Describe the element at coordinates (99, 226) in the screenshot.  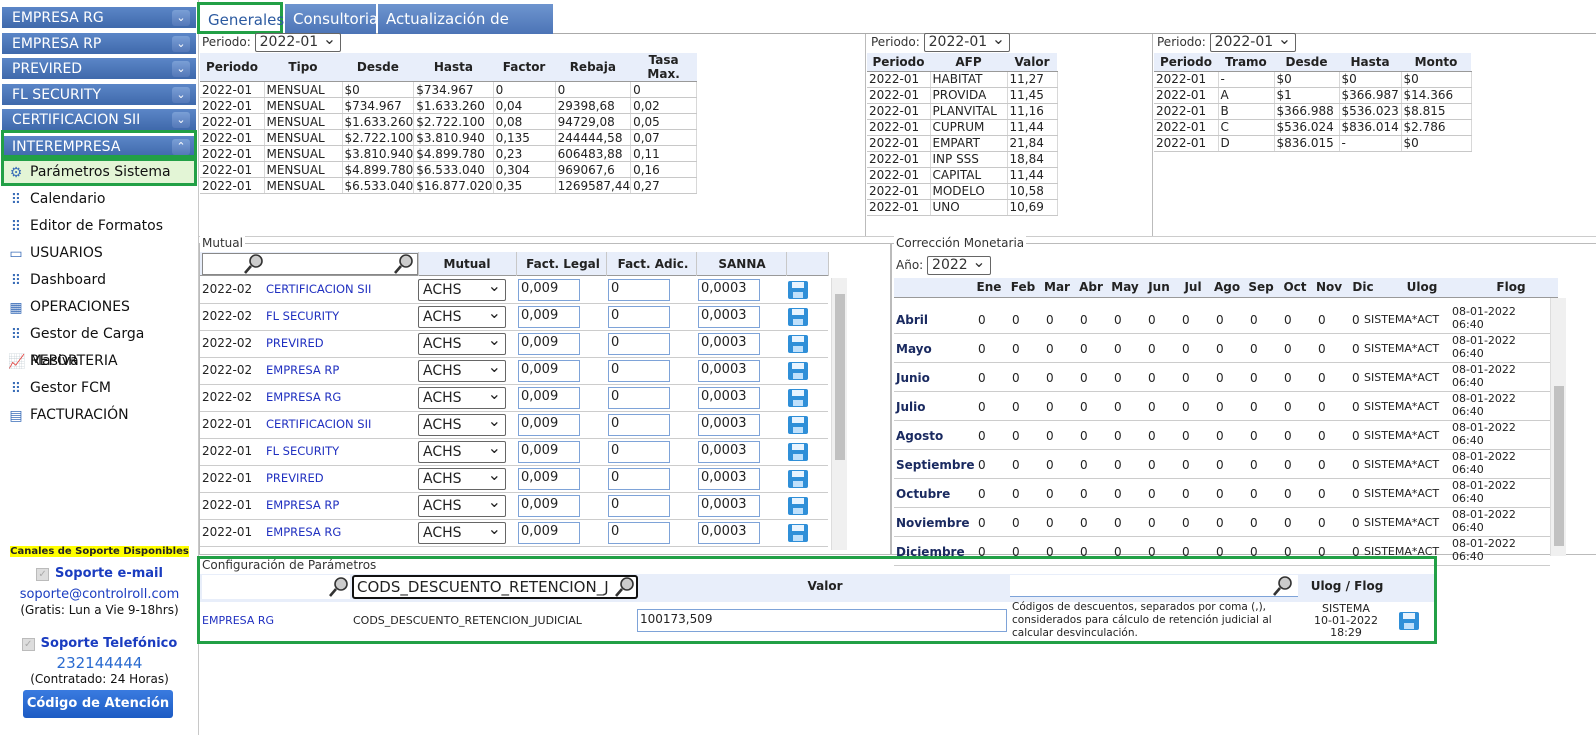
I see `sidebar-item-editor-de-formatos: ⠿ Editor de Formatos` at that location.